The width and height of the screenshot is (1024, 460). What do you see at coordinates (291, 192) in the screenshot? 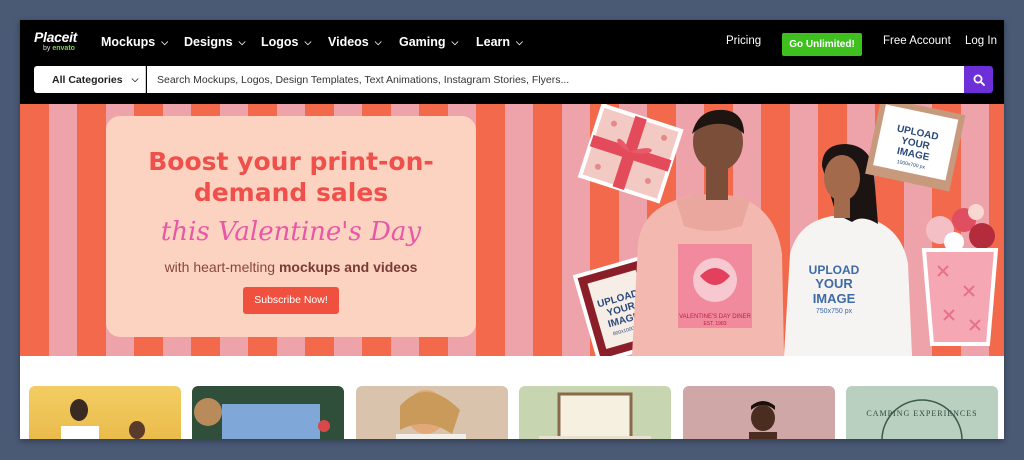
I see `promo-title-line2: demand sales` at bounding box center [291, 192].